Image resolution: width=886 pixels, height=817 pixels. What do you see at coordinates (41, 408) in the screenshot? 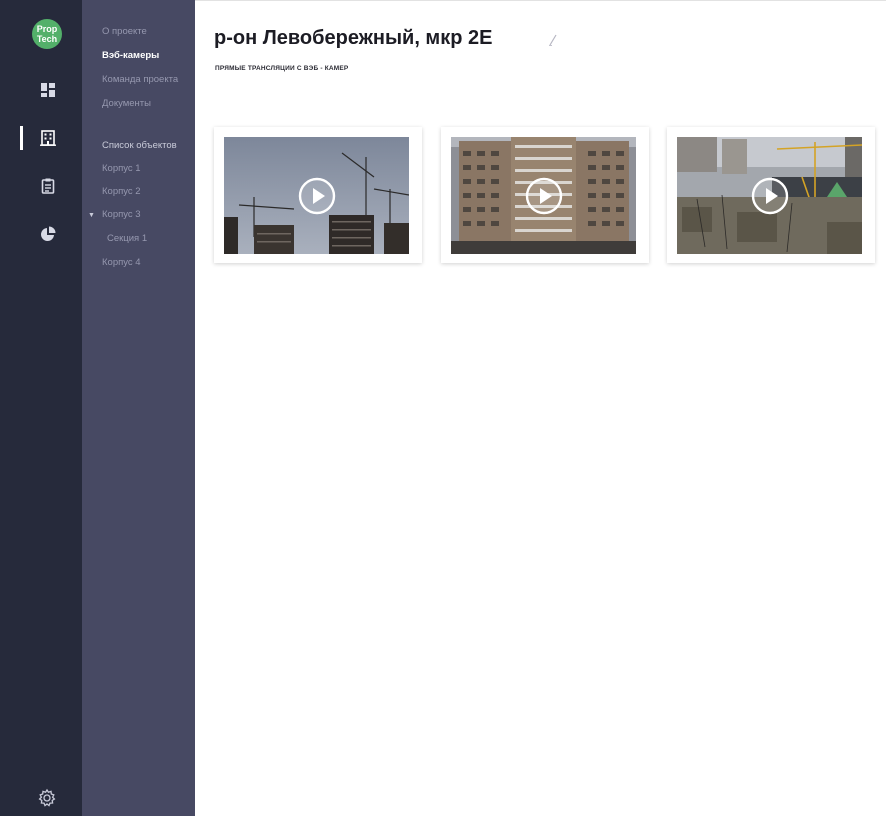
I see `icon-rail: Prop Tech` at bounding box center [41, 408].